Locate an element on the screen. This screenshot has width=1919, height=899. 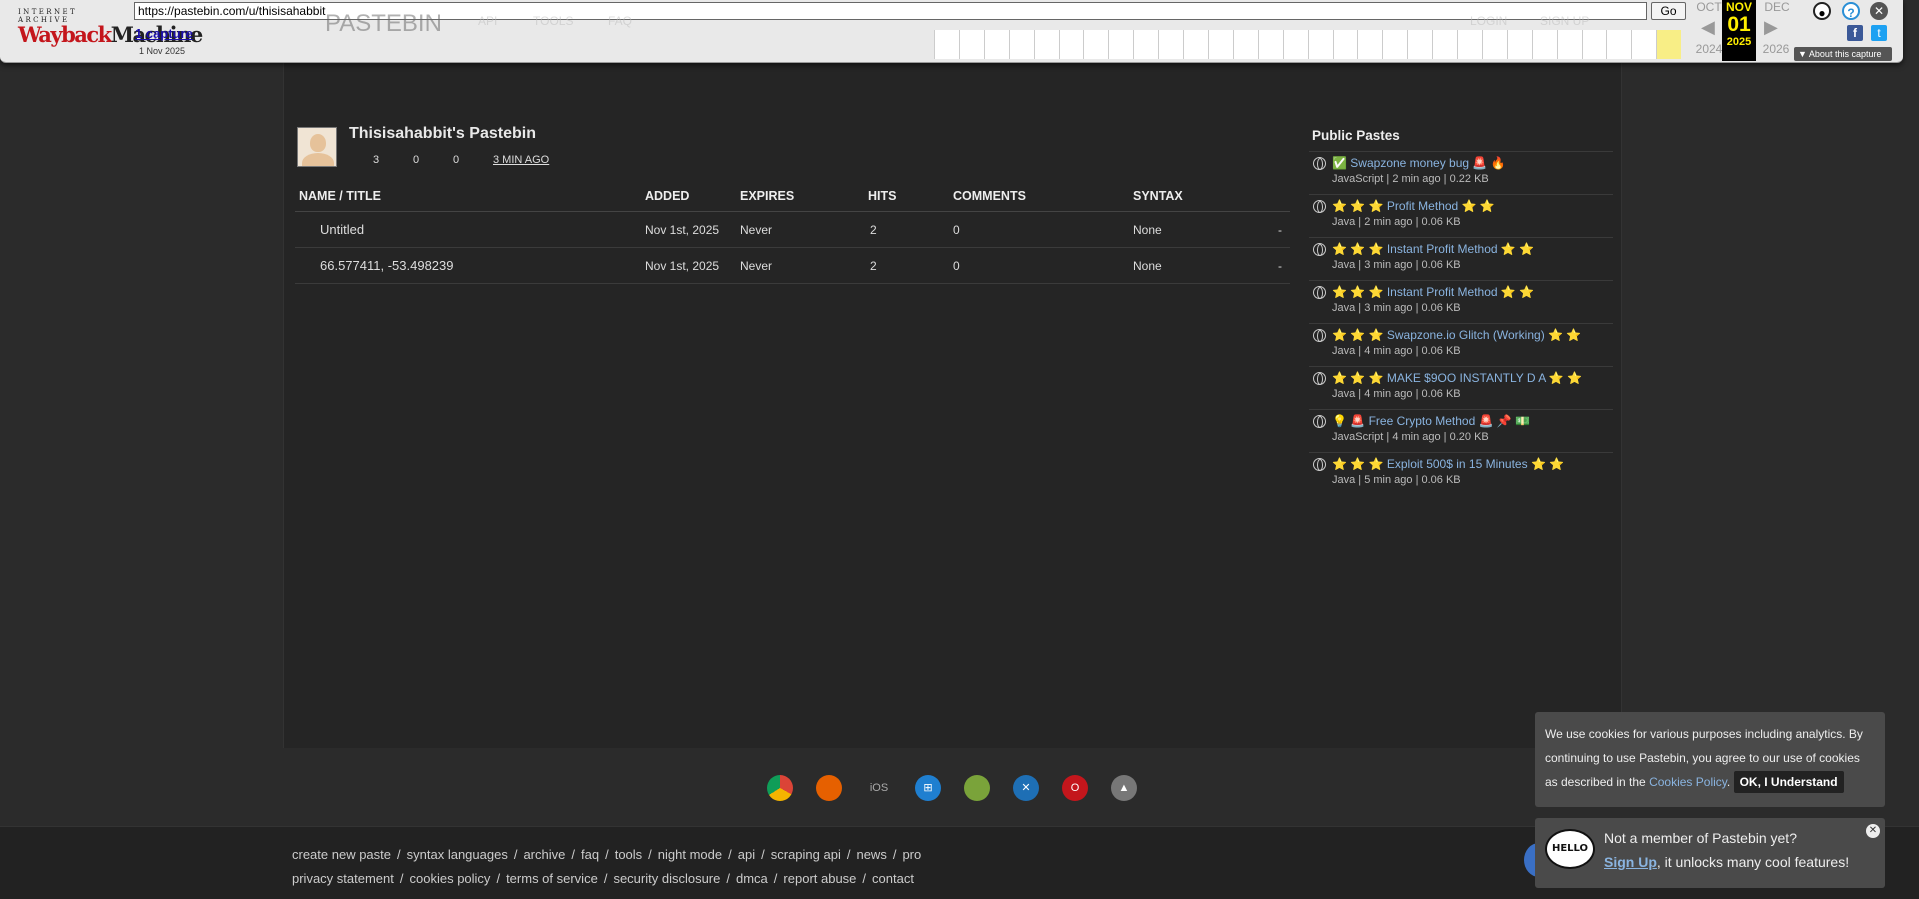
col-hits: HITS is located at coordinates (882, 196).